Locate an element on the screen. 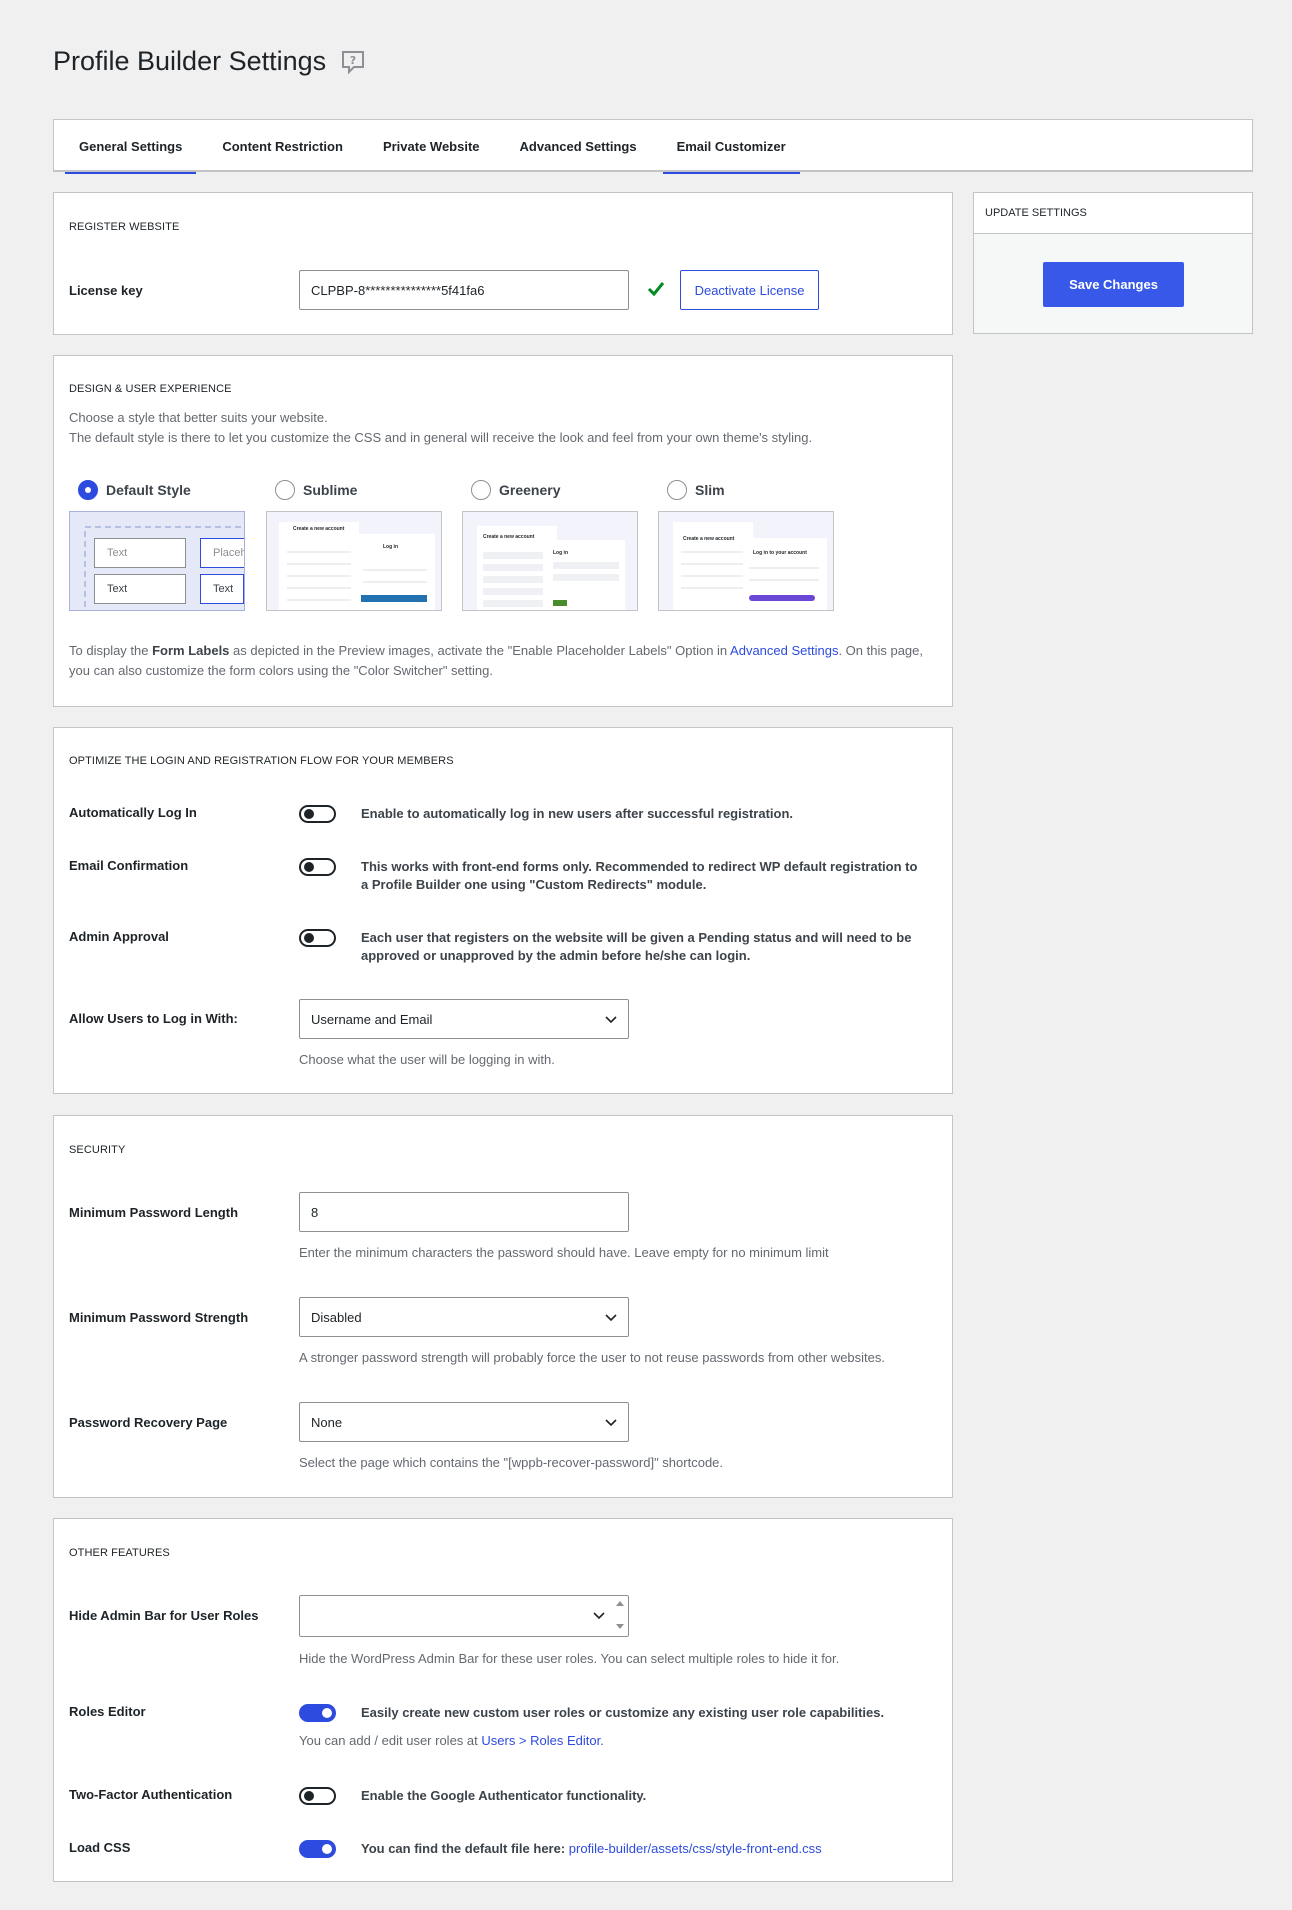  style-label-greenery: Greenery is located at coordinates (530, 490).